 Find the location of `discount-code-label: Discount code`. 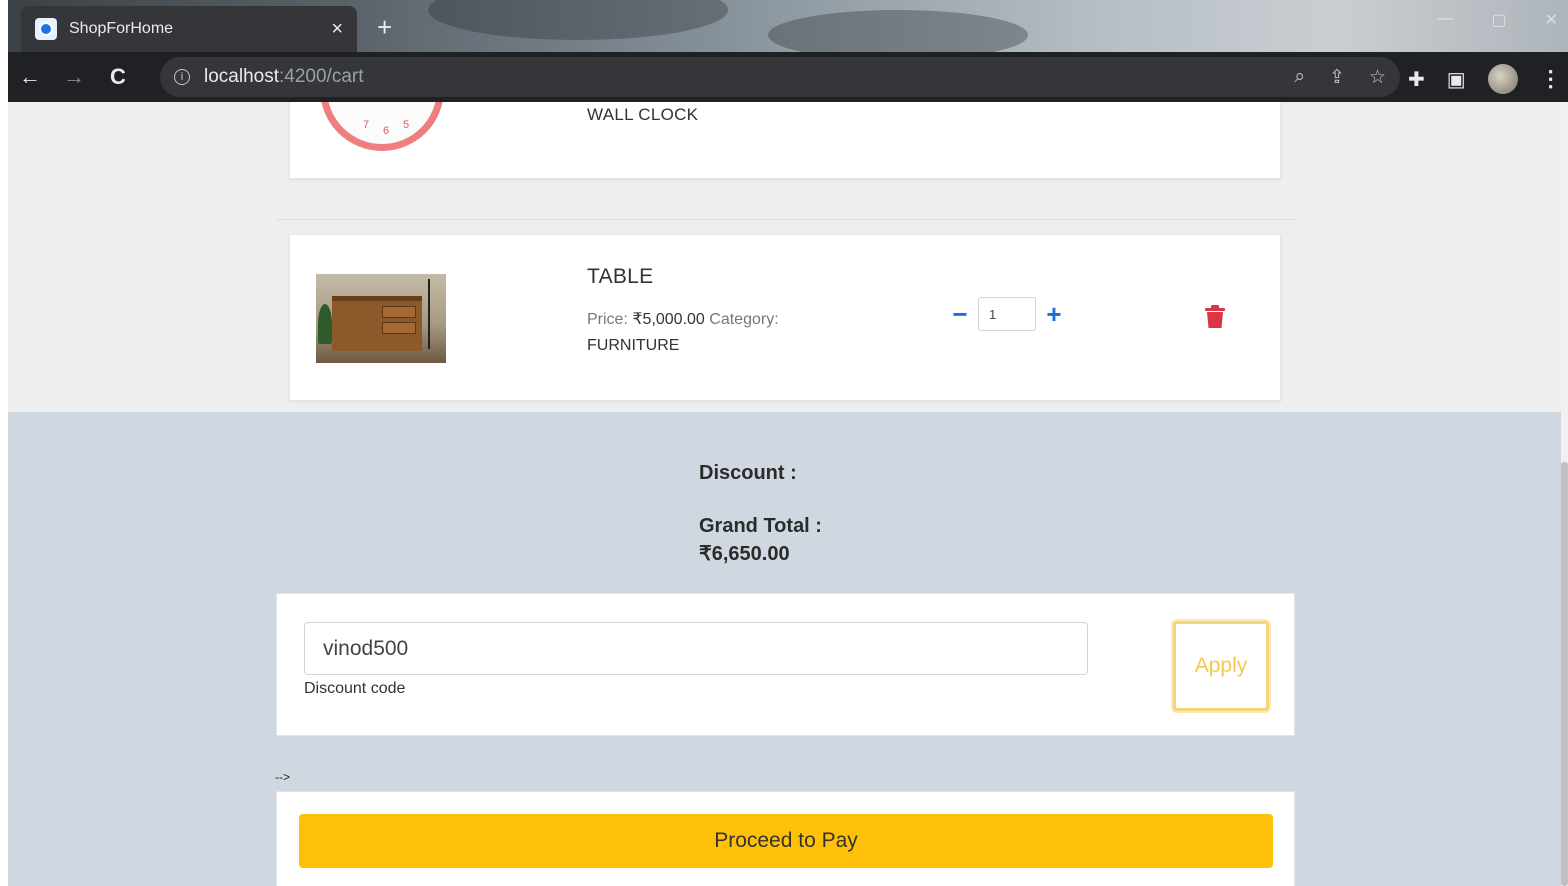

discount-code-label: Discount code is located at coordinates (355, 688).